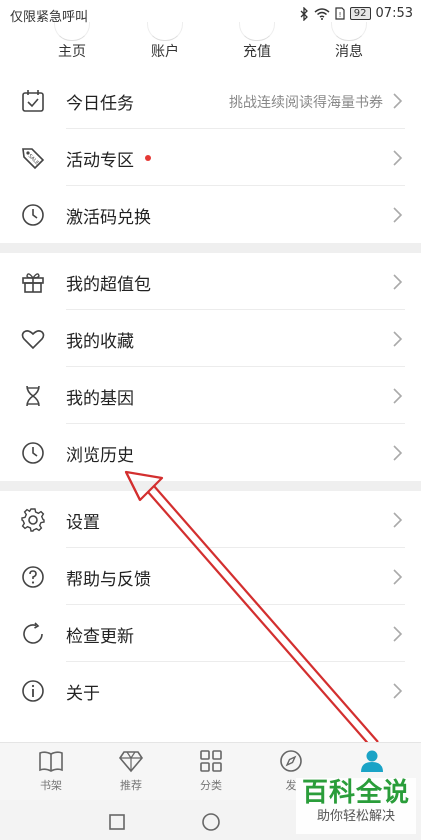 Image resolution: width=421 pixels, height=840 pixels. Describe the element at coordinates (33, 396) in the screenshot. I see `dna-icon` at that location.